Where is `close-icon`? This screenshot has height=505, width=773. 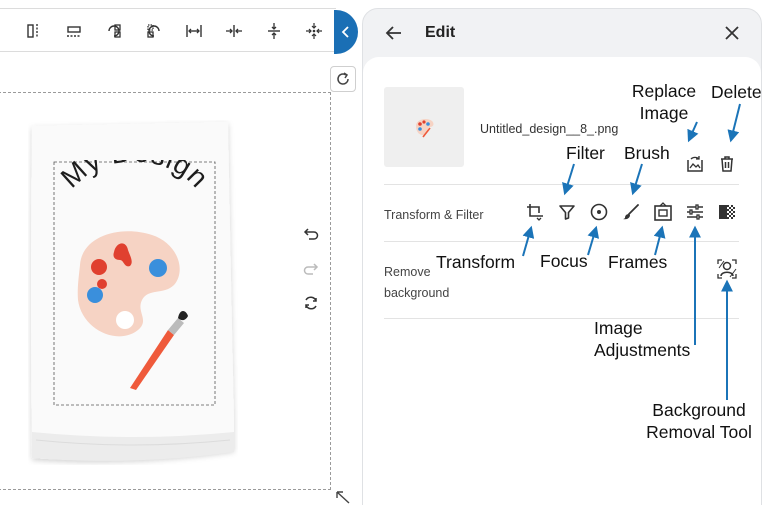 close-icon is located at coordinates (732, 33).